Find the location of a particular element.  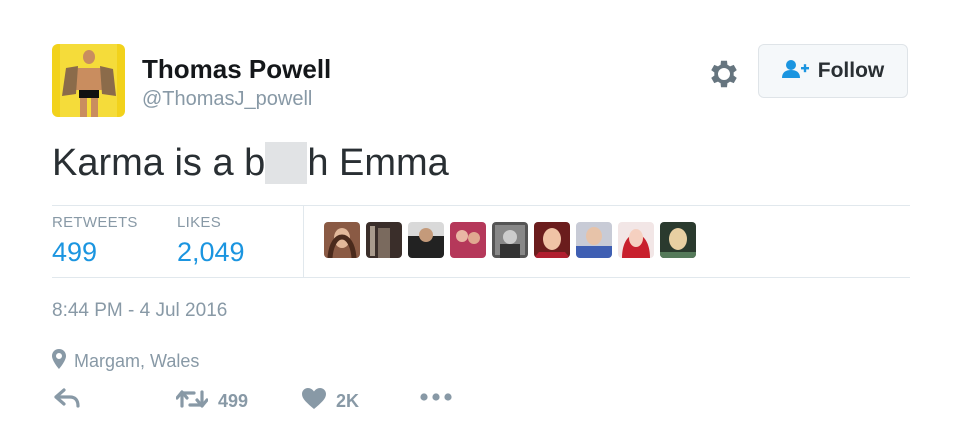

reply-button is located at coordinates (67, 400).